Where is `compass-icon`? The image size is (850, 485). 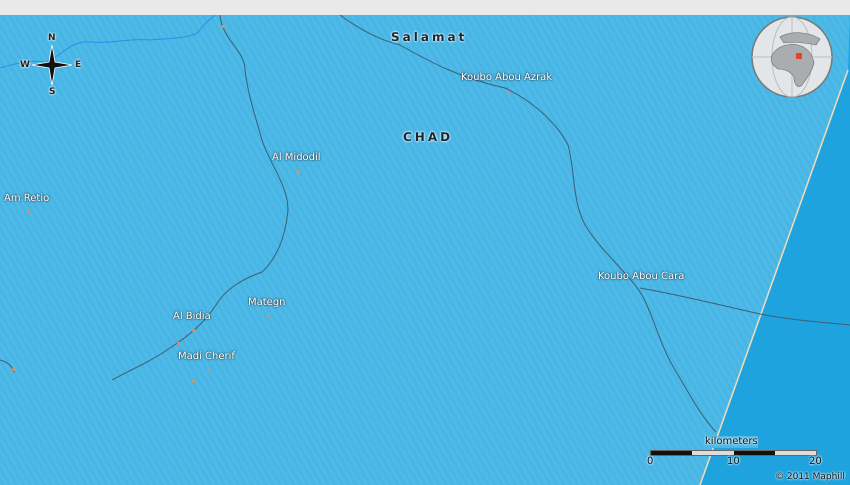
compass-icon is located at coordinates (52, 65).